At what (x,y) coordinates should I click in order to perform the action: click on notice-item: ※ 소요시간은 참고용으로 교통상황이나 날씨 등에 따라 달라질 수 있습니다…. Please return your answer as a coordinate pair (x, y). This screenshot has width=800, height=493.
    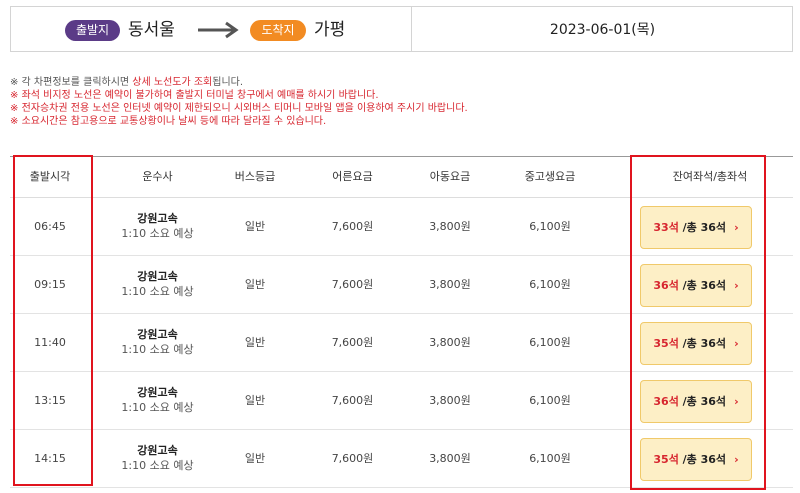
    Looking at the image, I should click on (400, 121).